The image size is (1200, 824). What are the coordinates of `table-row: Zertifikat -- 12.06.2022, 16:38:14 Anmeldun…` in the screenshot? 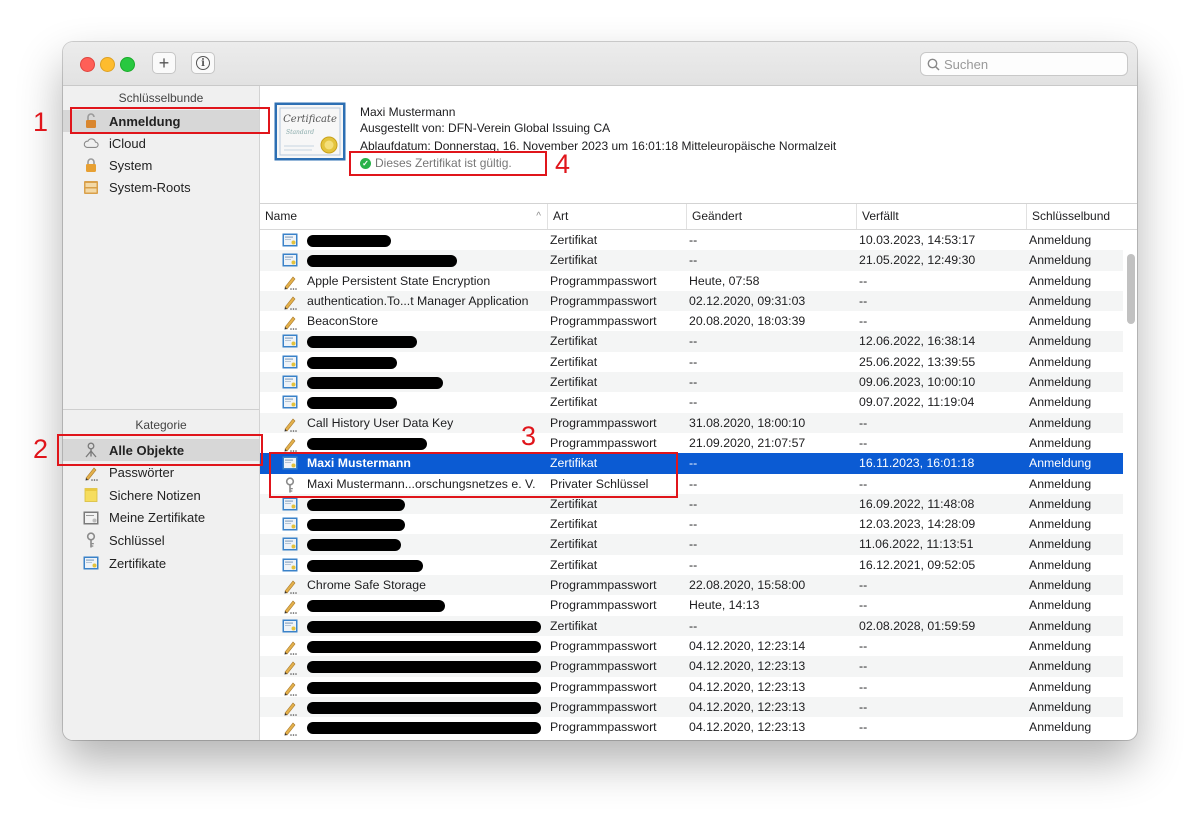 It's located at (691, 341).